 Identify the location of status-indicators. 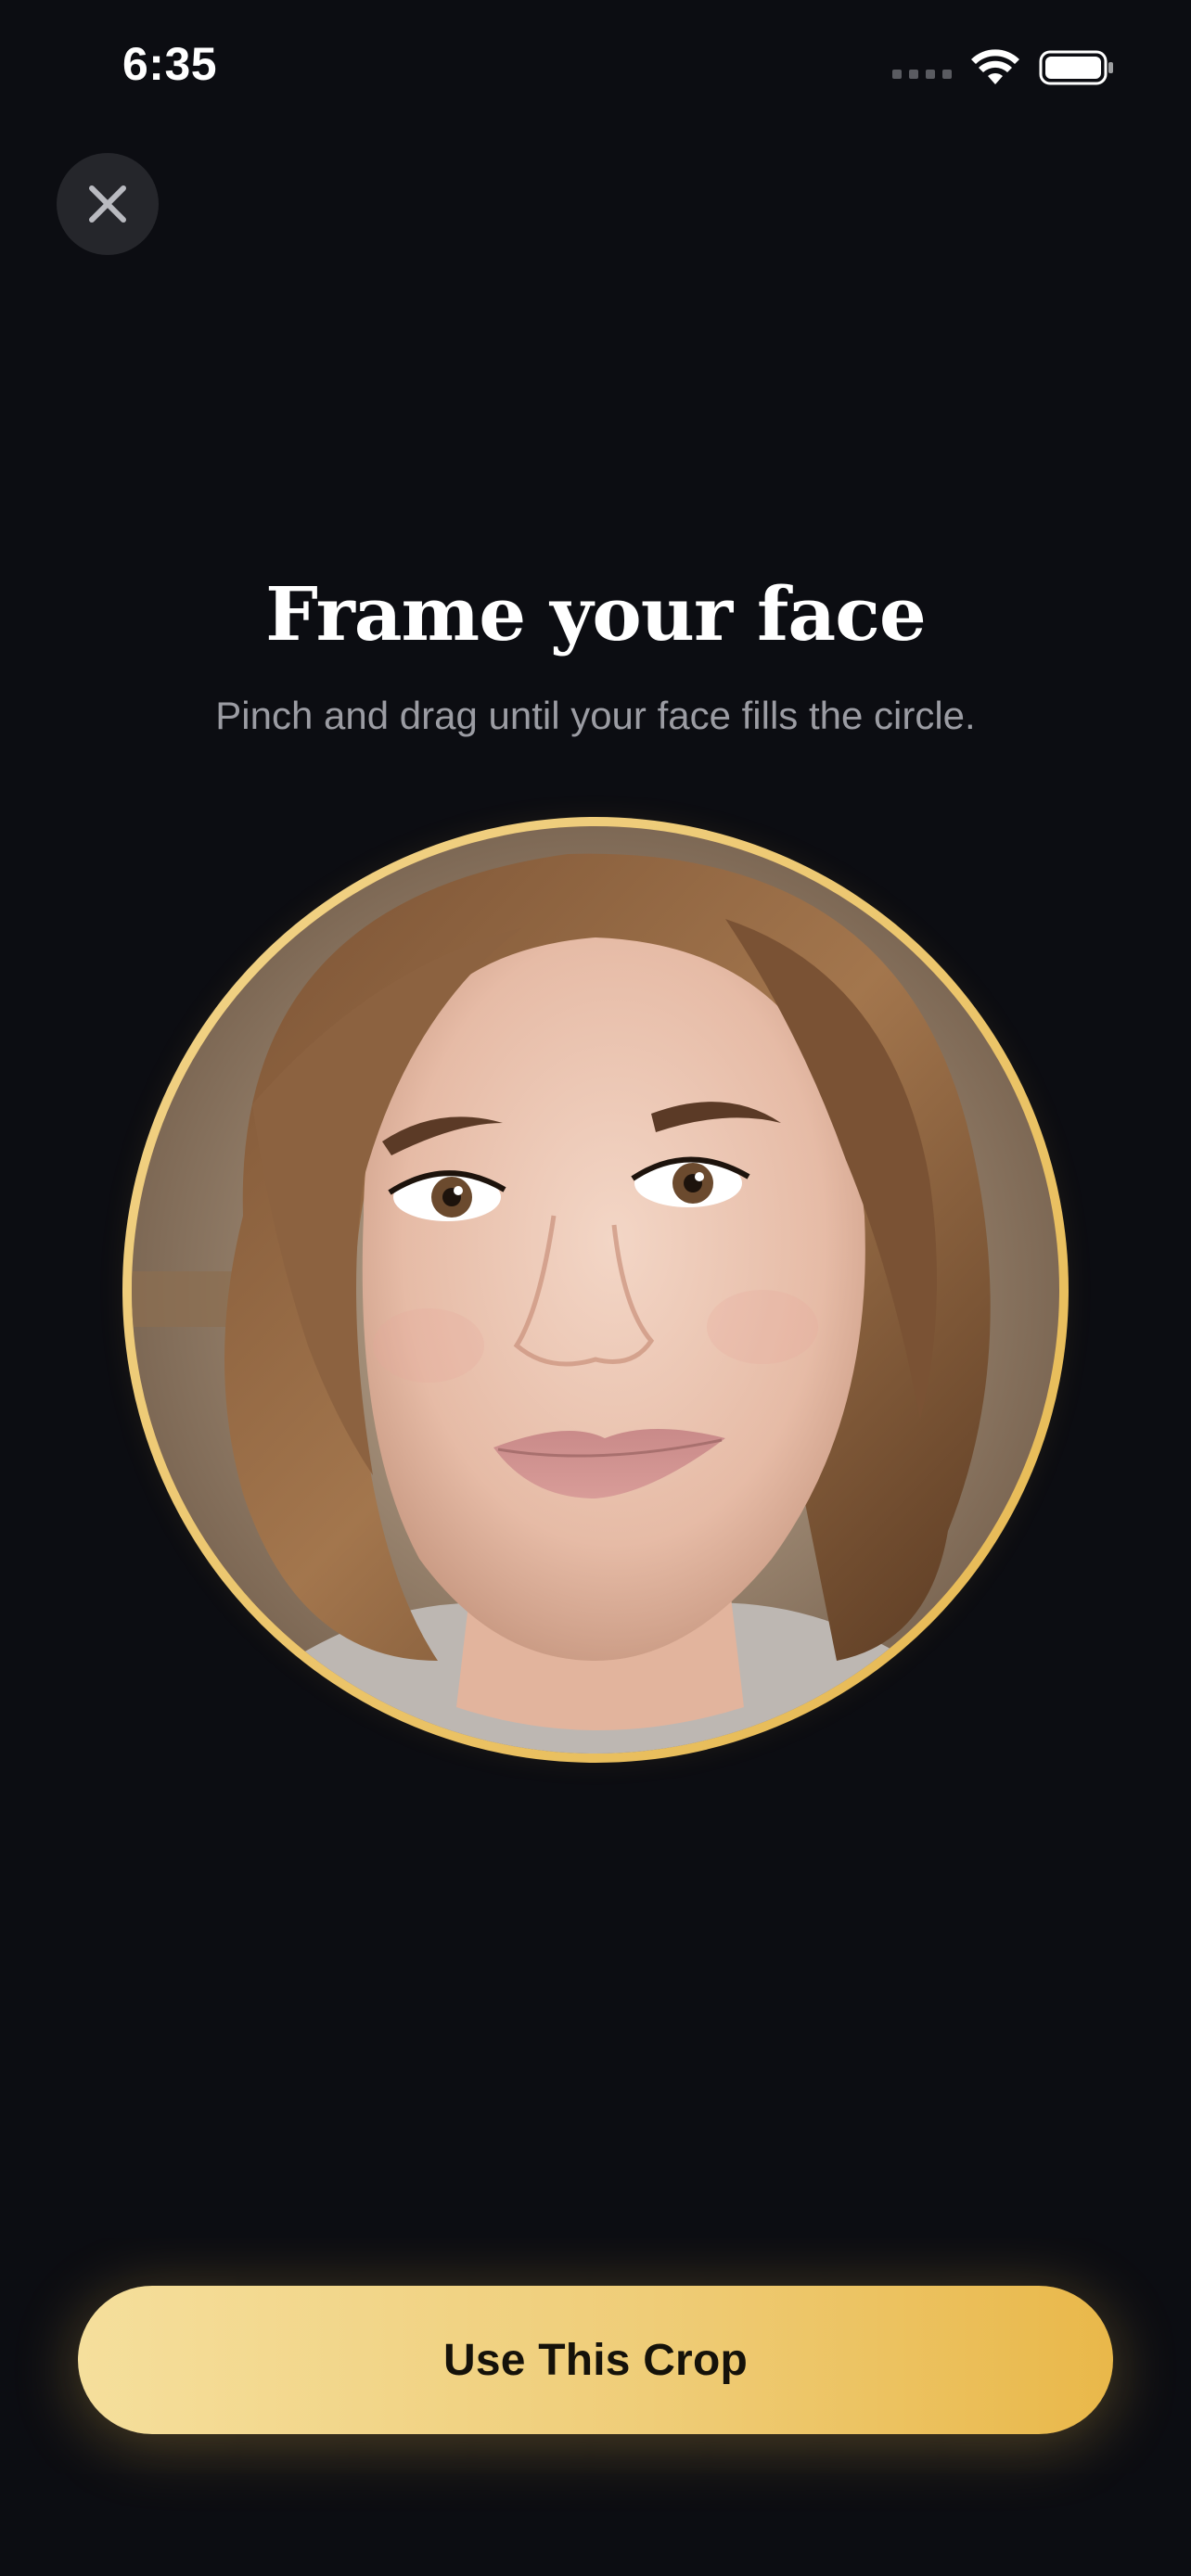
(1003, 67).